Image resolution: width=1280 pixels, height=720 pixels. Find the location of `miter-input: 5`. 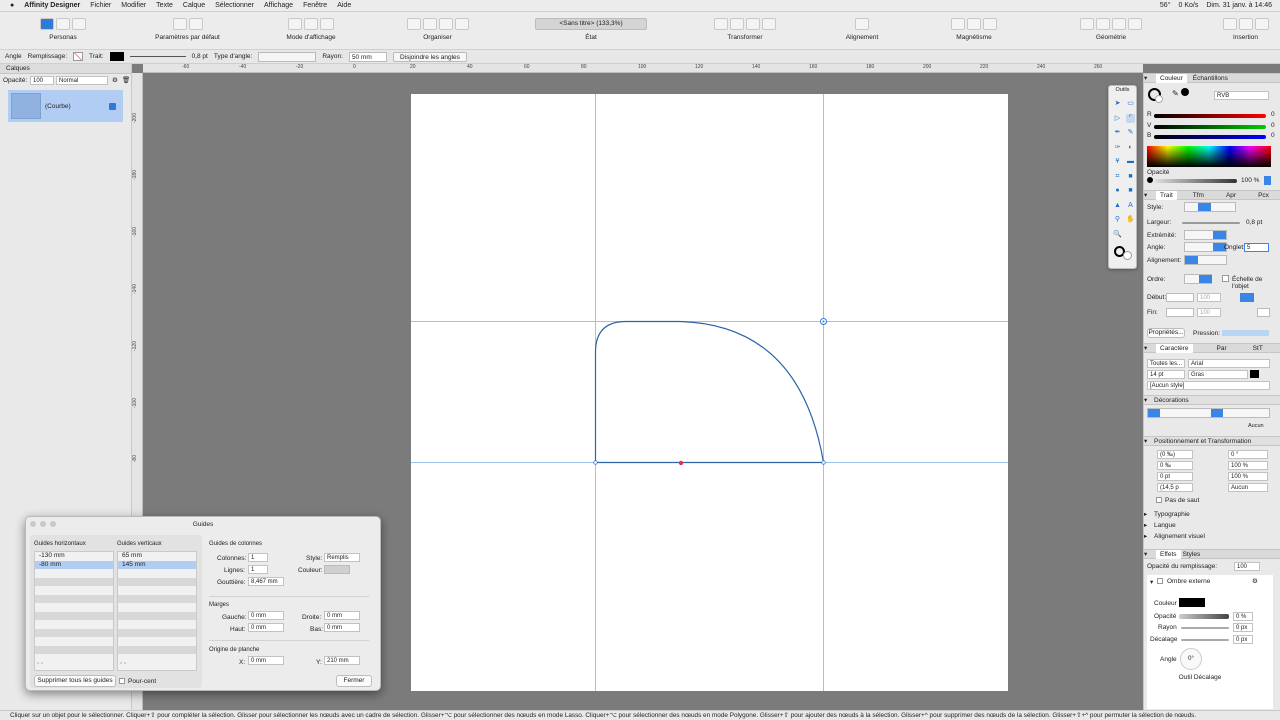

miter-input: 5 is located at coordinates (1256, 247).